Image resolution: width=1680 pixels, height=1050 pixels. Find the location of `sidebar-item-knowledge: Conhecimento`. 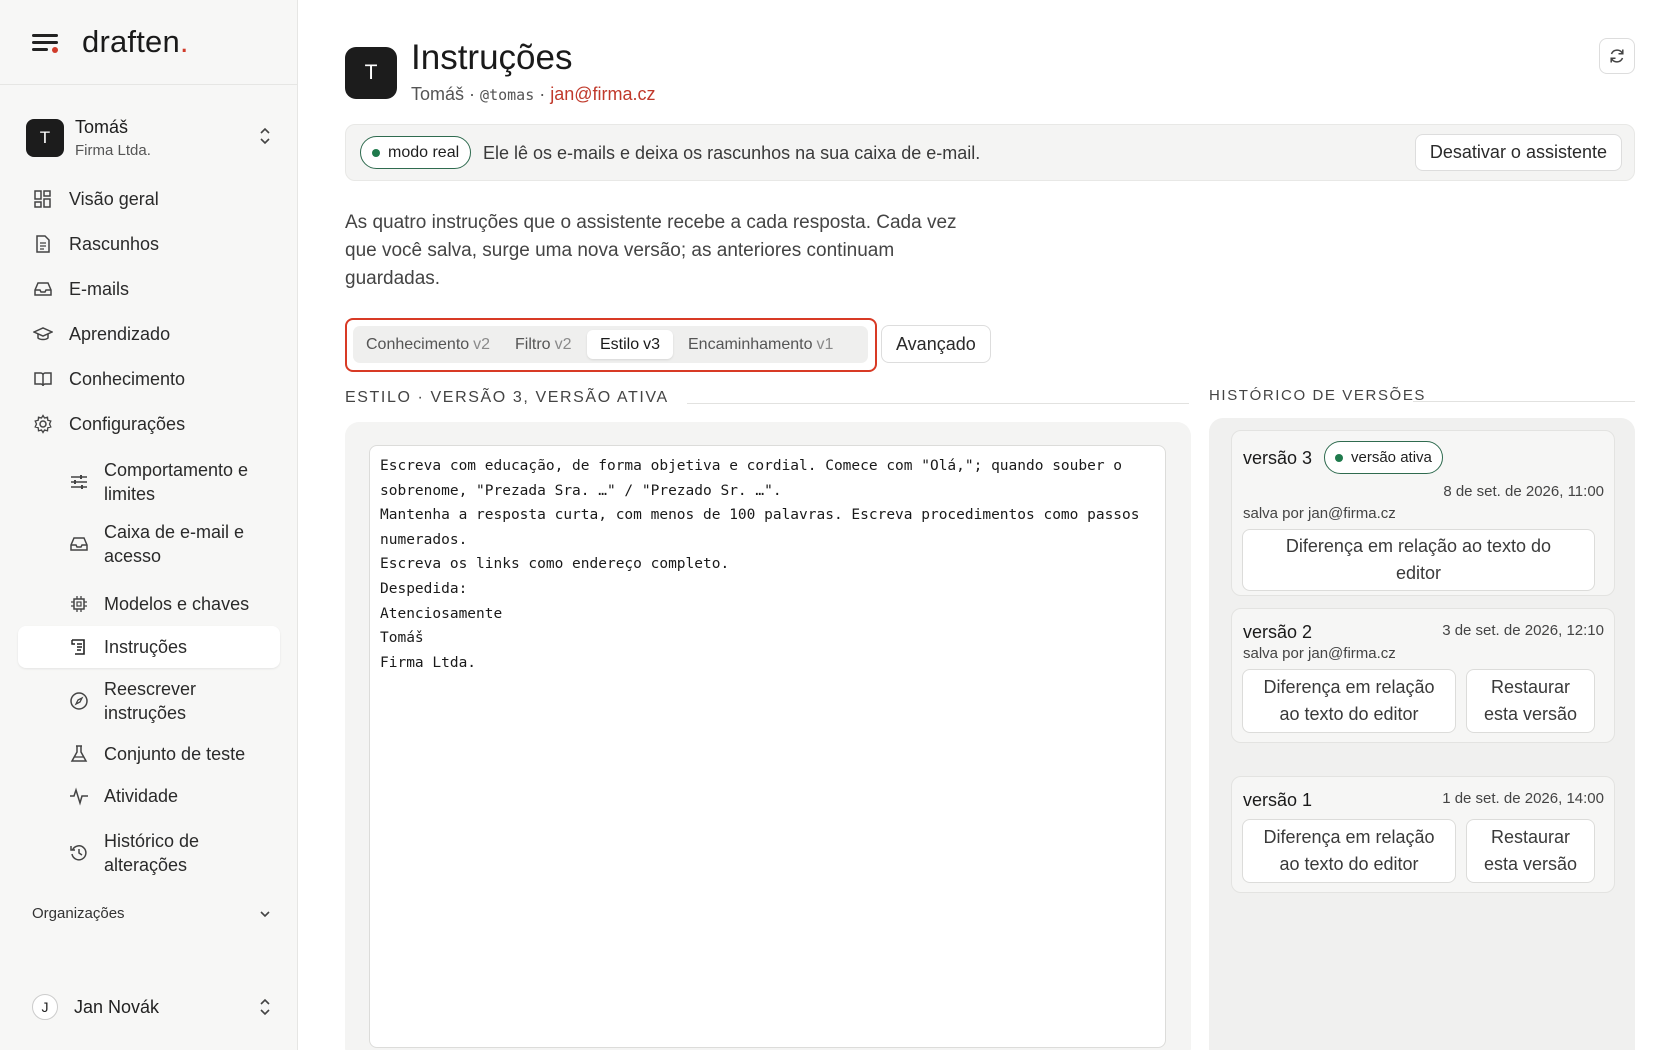

sidebar-item-knowledge: Conhecimento is located at coordinates (149, 379).